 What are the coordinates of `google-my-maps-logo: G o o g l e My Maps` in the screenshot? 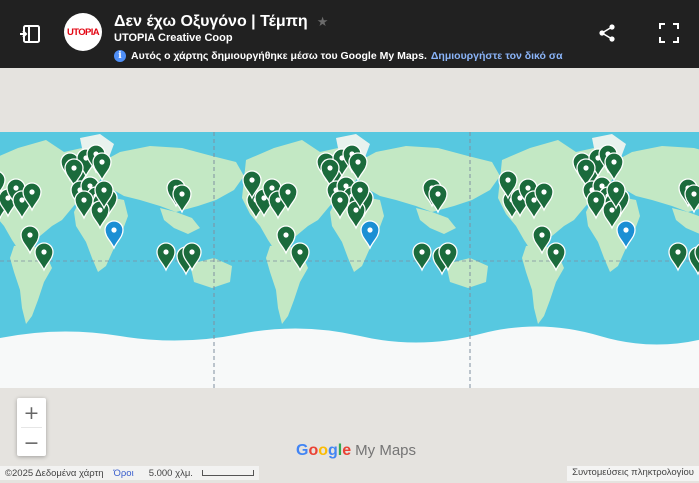 It's located at (356, 451).